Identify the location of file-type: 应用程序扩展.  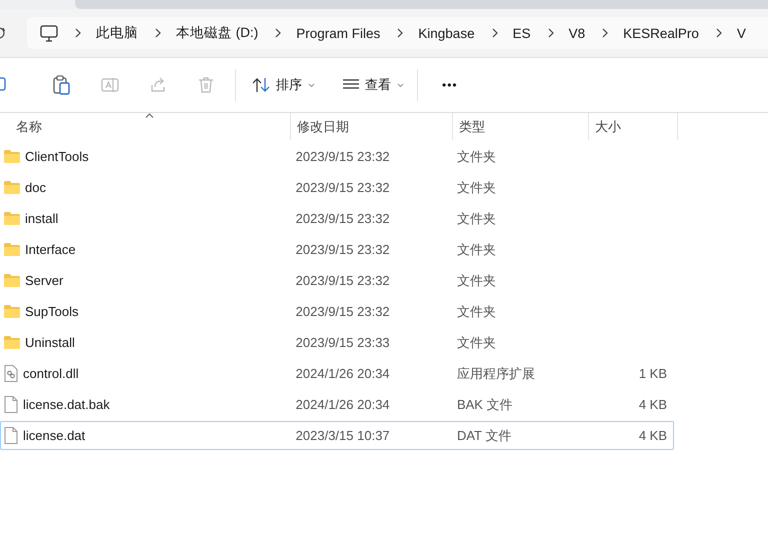
(495, 373).